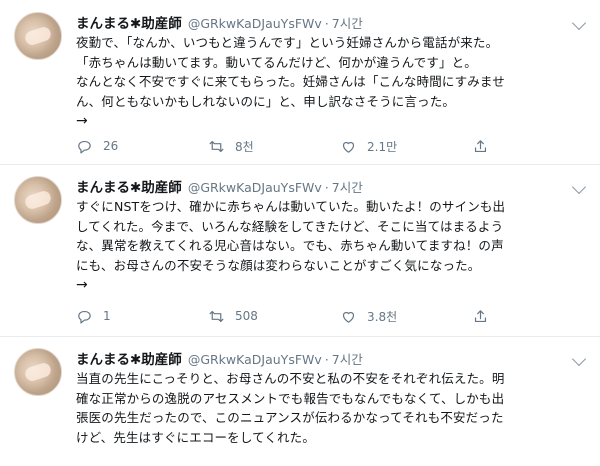 This screenshot has height=466, width=600. What do you see at coordinates (111, 146) in the screenshot?
I see `reply-count: 26` at bounding box center [111, 146].